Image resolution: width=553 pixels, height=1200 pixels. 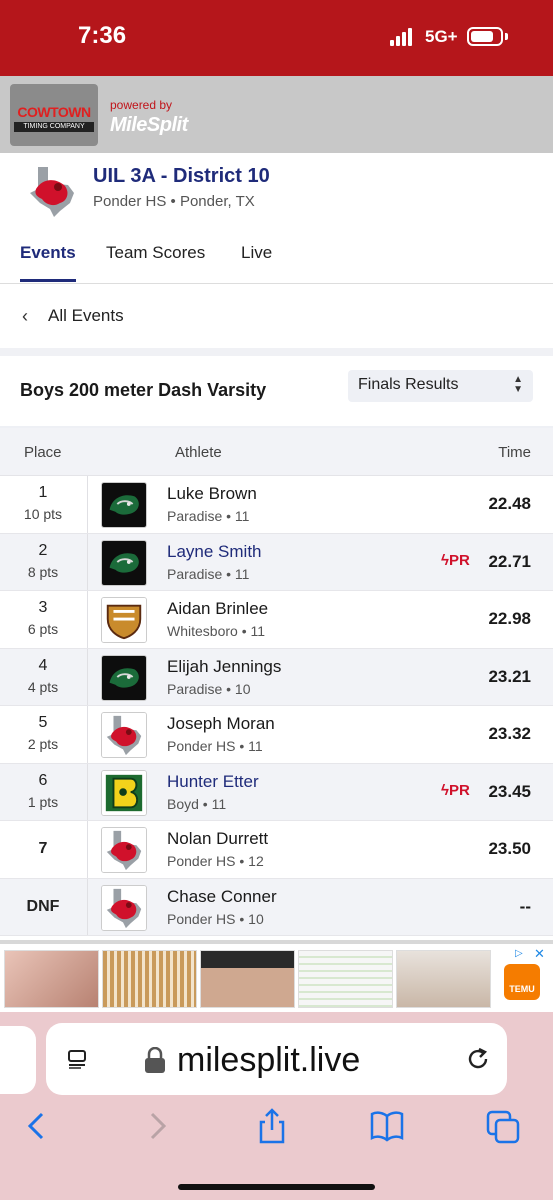 What do you see at coordinates (43, 801) in the screenshot?
I see `points-value: 1 pts` at bounding box center [43, 801].